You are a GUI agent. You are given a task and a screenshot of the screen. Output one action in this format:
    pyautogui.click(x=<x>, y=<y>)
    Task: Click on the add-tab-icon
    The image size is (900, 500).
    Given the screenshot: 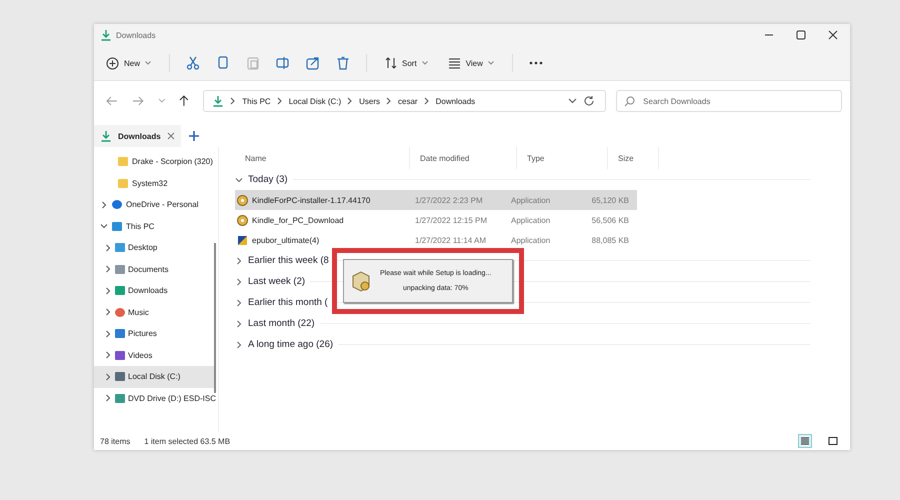 What is the action you would take?
    pyautogui.click(x=193, y=136)
    